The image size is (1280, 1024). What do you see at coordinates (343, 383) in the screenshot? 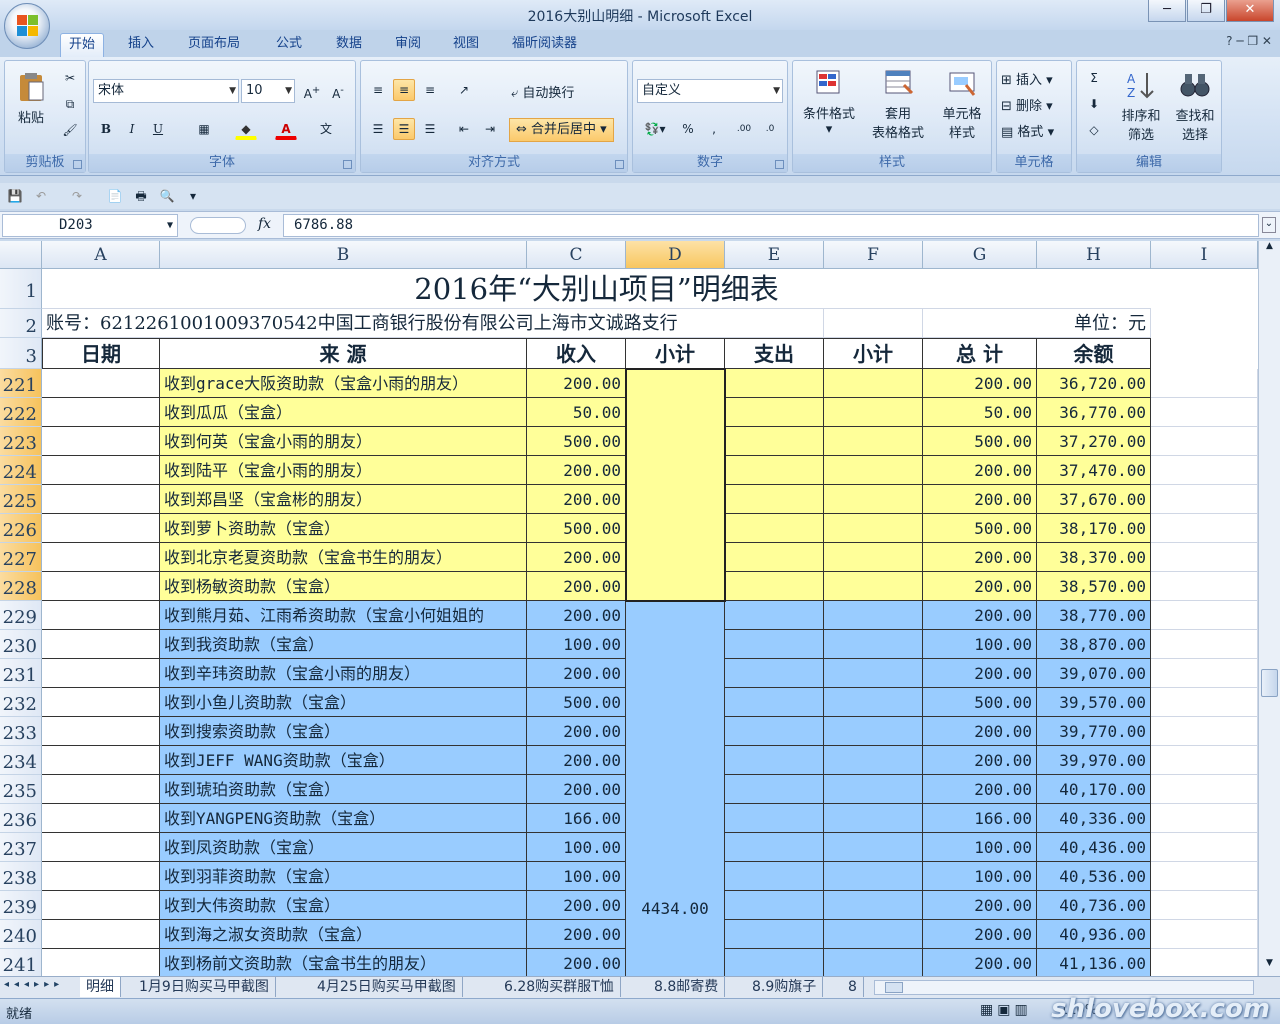
I see `source-cell: 收到grace大阪资助款（宝盒小雨的朋友）` at bounding box center [343, 383].